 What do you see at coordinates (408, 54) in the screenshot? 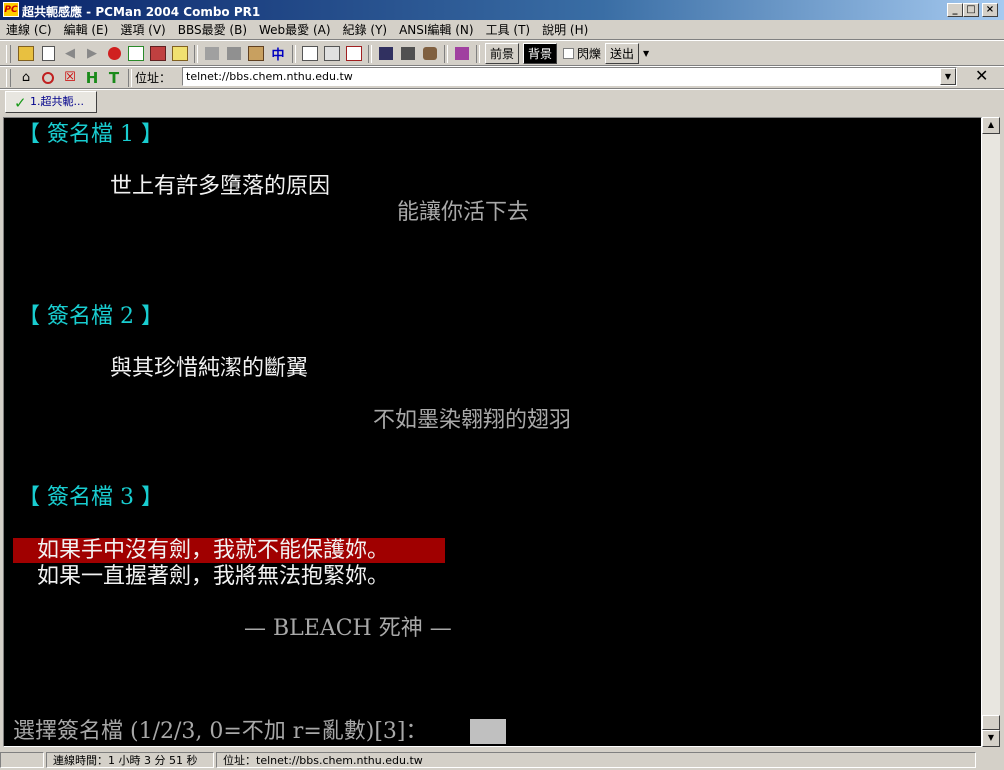
I see `calculator-icon` at bounding box center [408, 54].